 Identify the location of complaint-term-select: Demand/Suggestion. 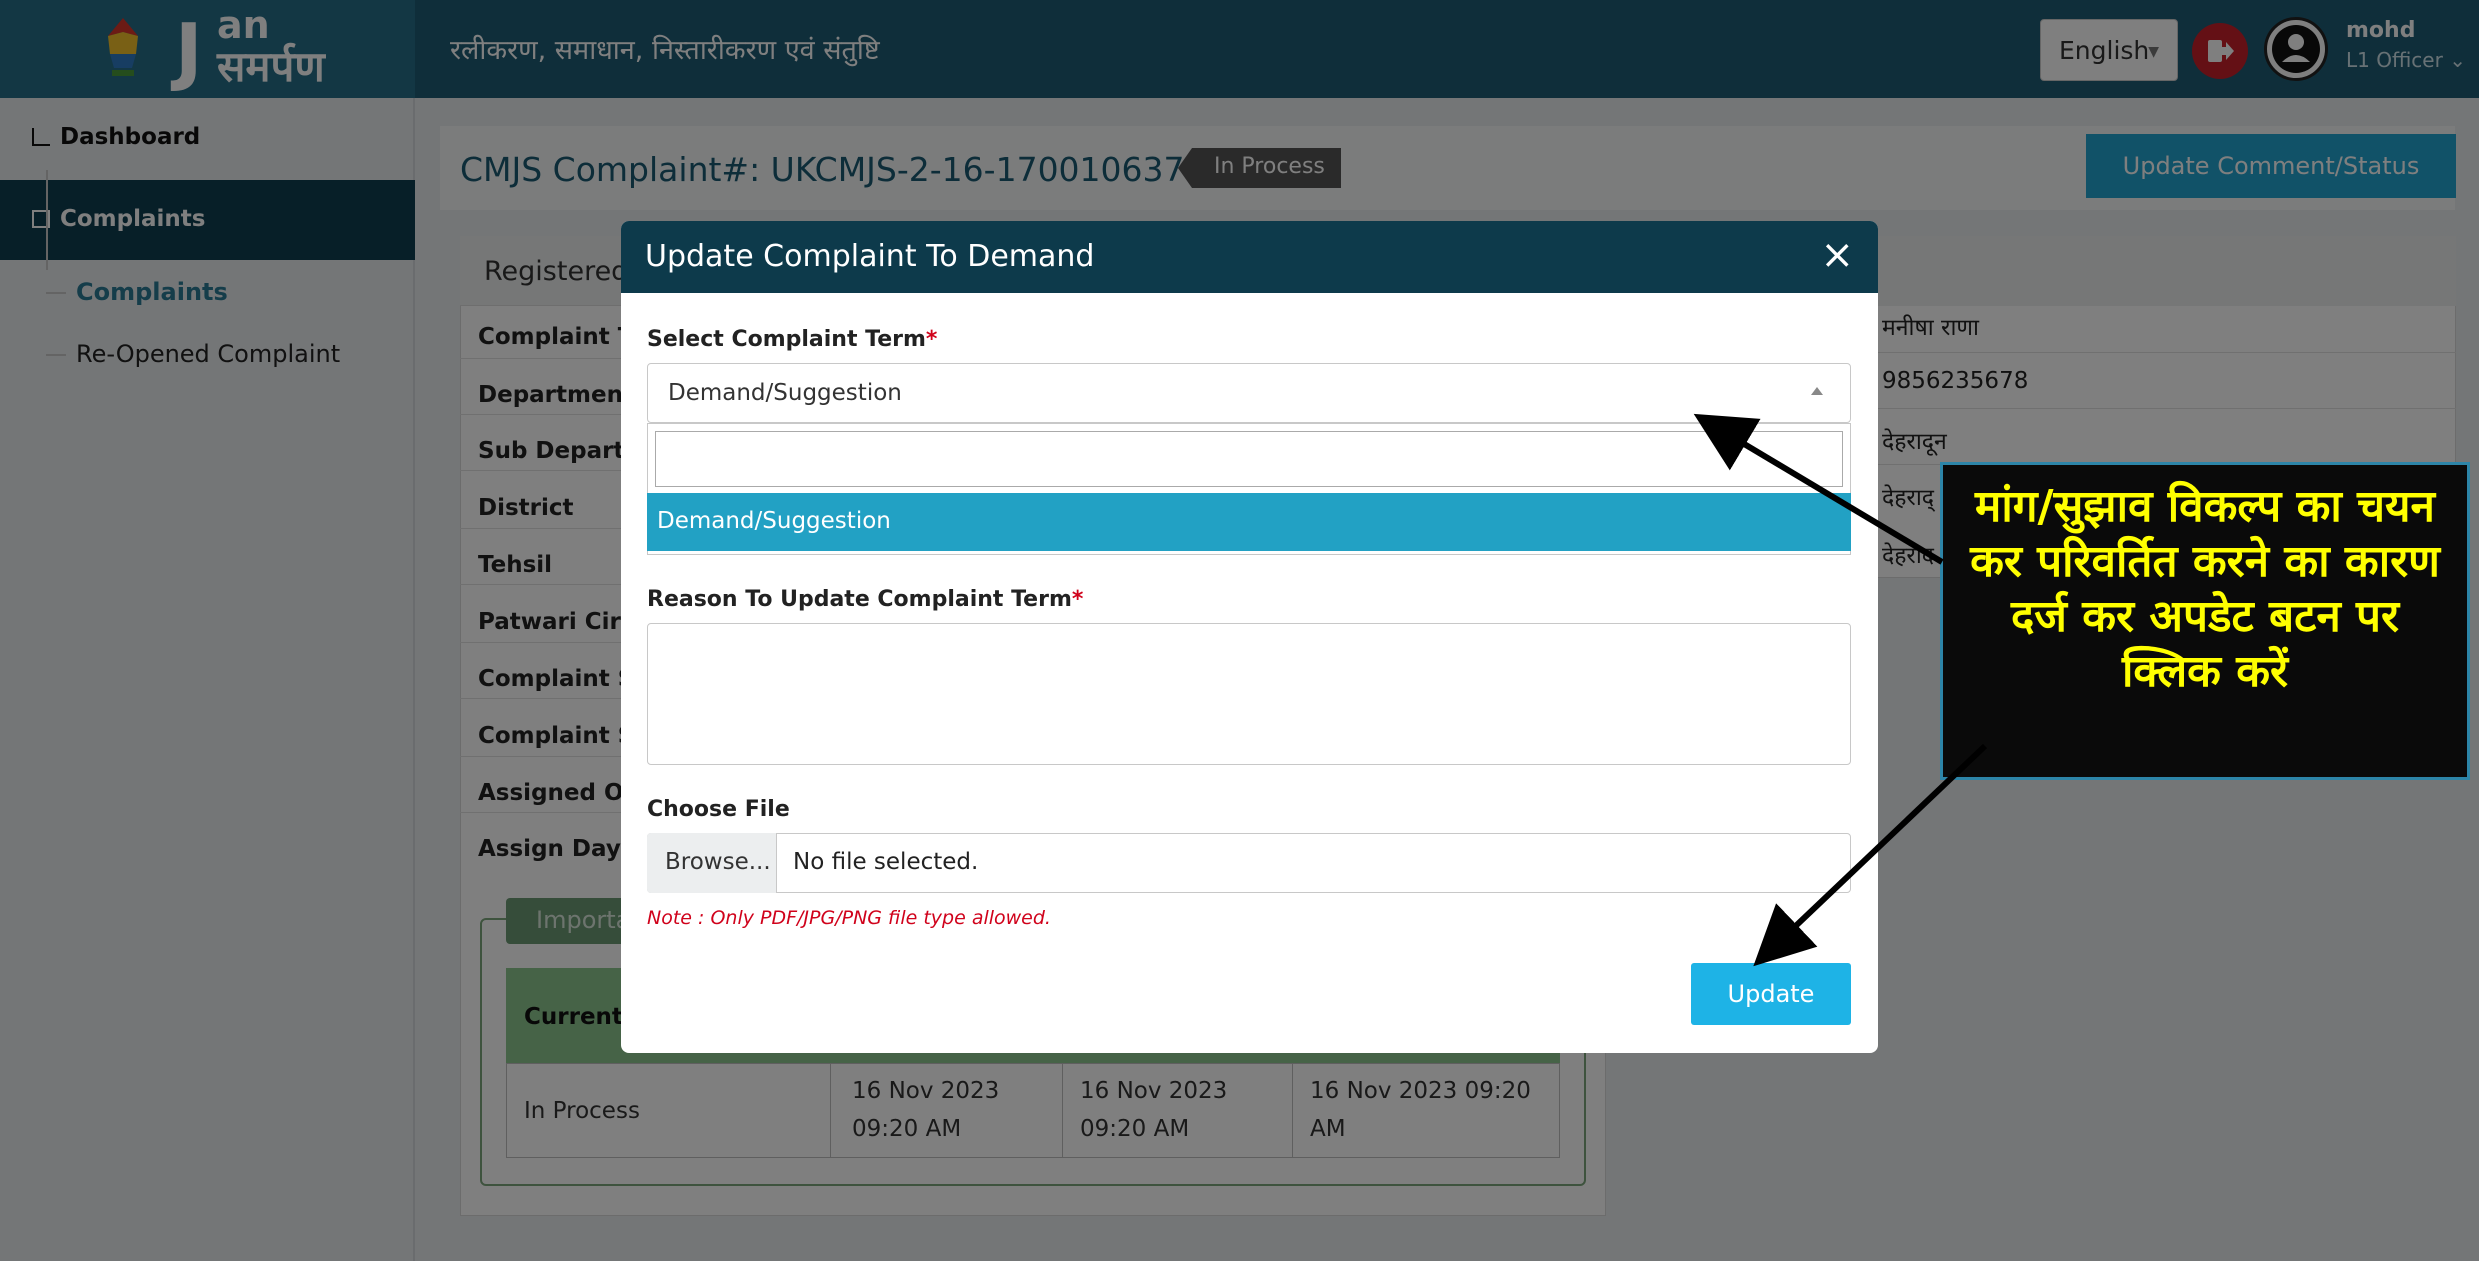
(1249, 393).